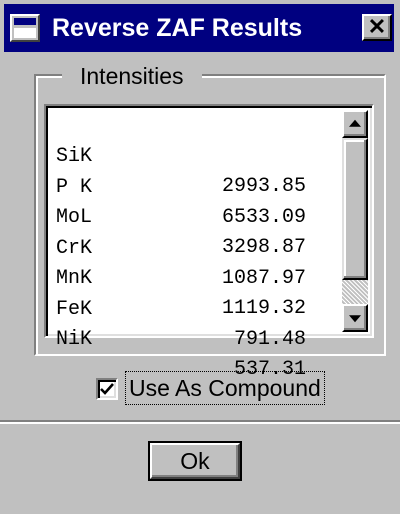  I want to click on use-as-compound-checkbox, so click(107, 389).